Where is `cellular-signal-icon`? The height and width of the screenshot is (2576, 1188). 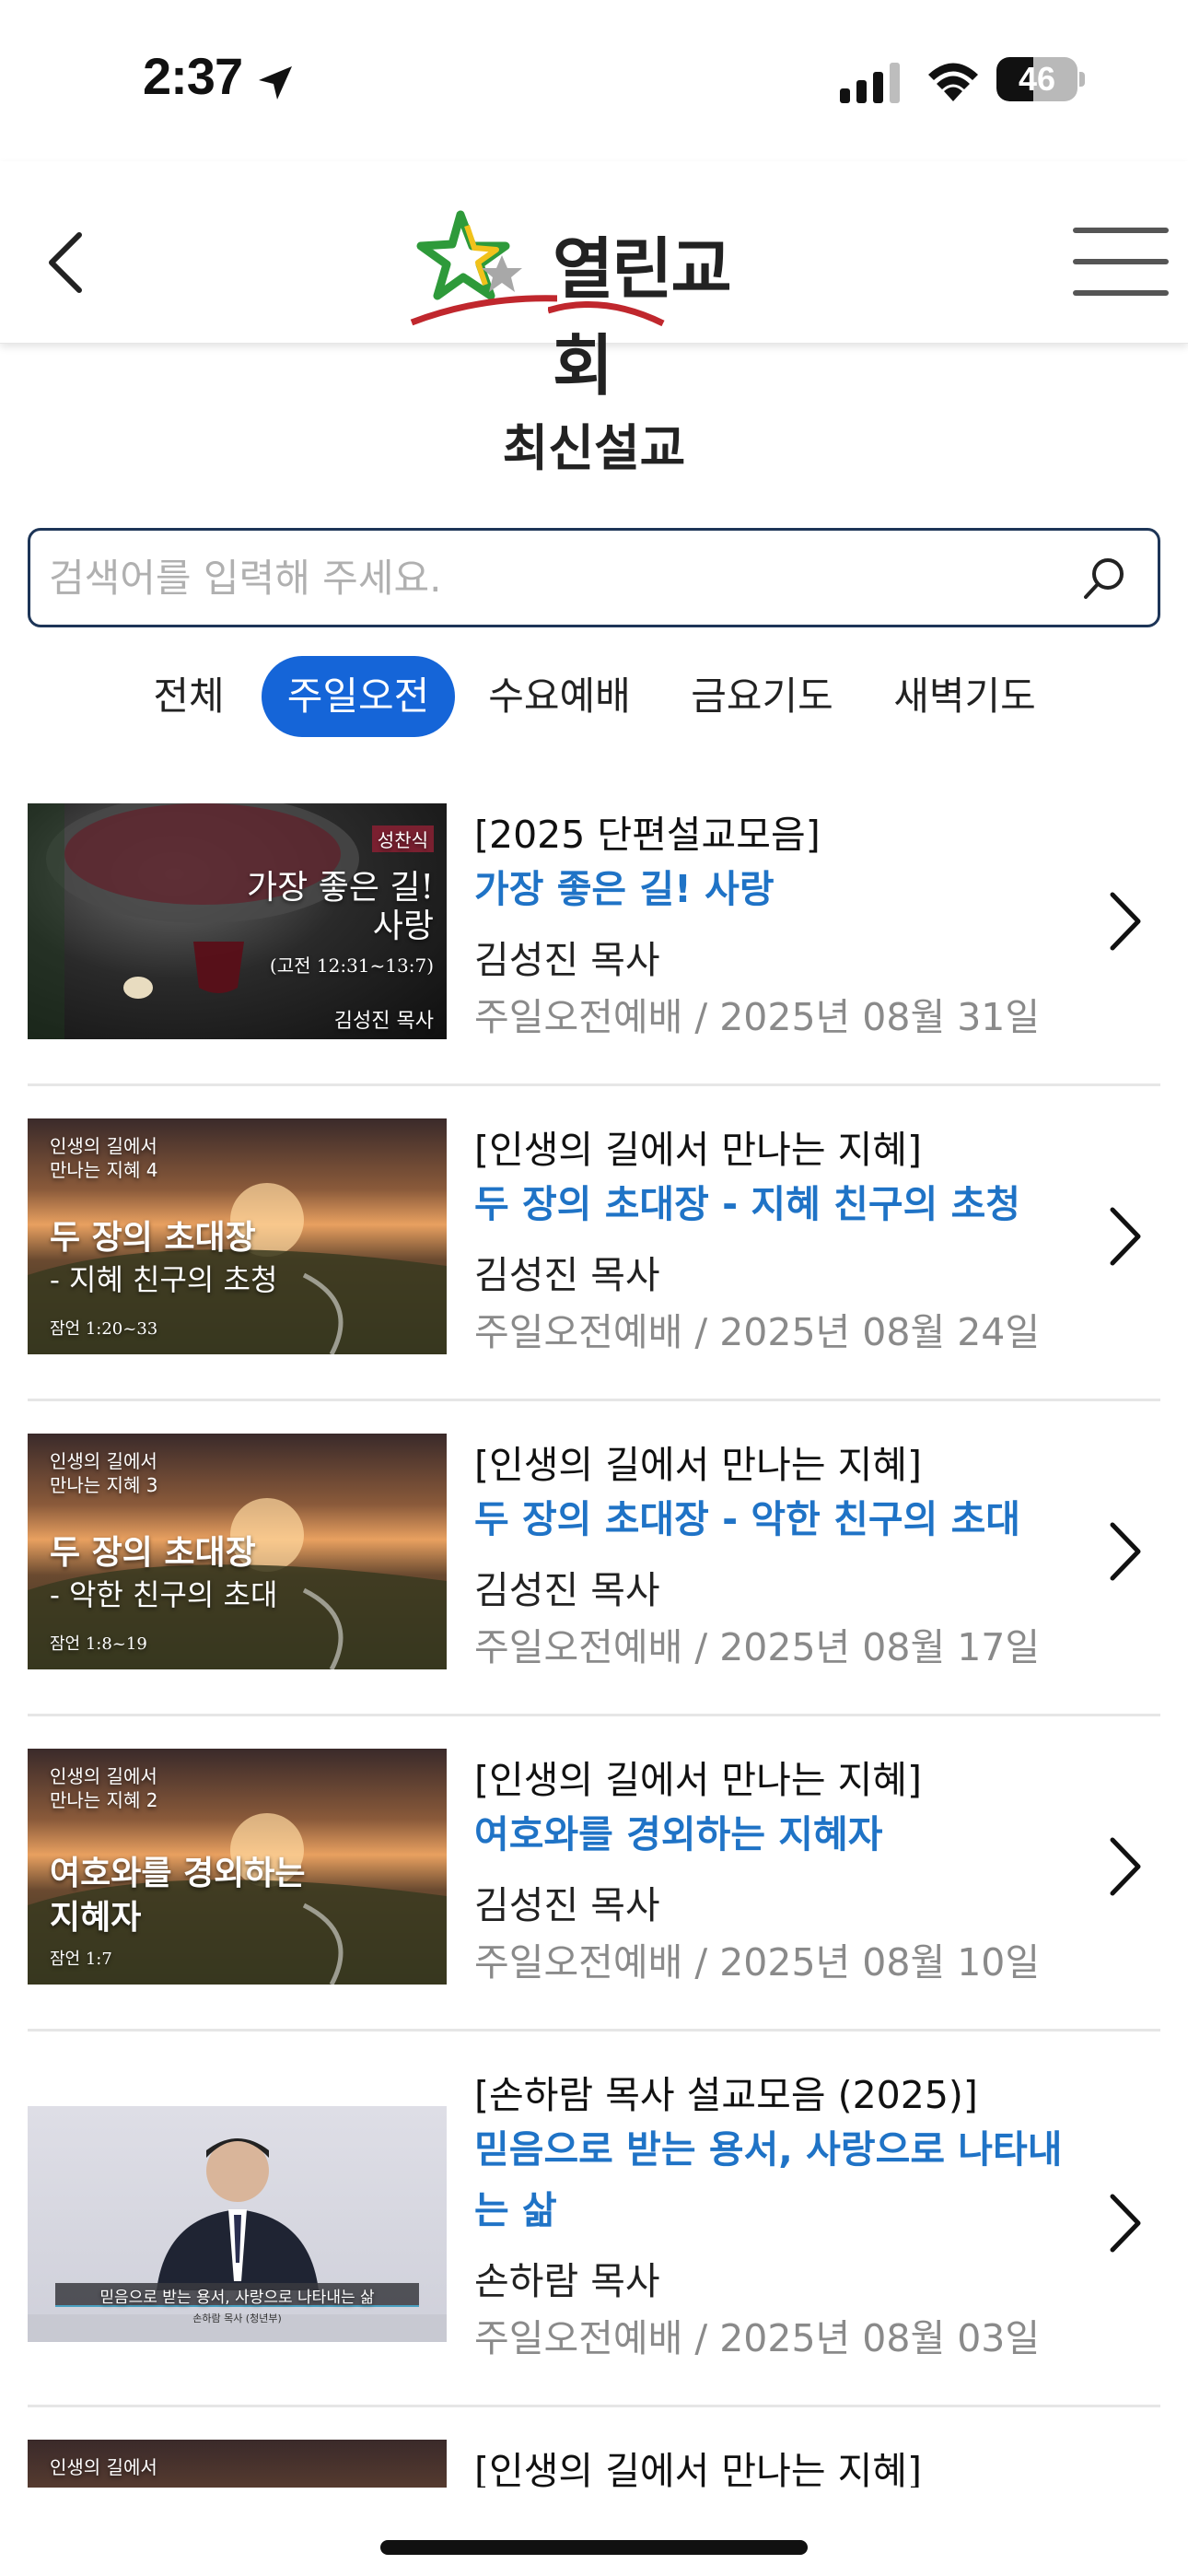
cellular-signal-icon is located at coordinates (870, 83).